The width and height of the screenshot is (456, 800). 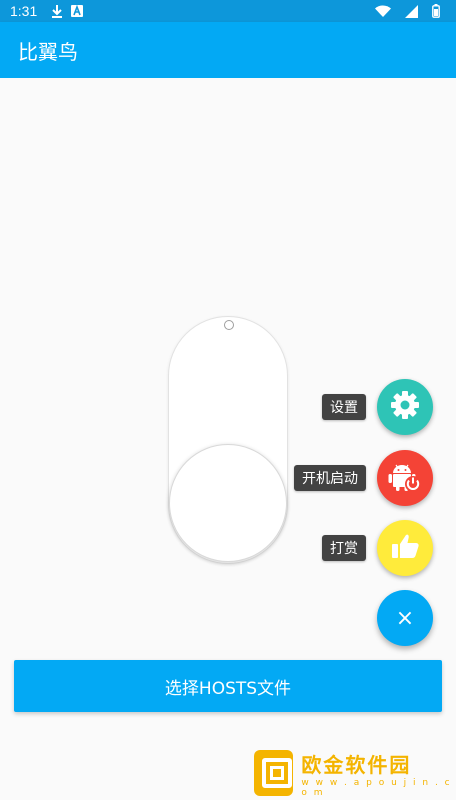 I want to click on watermark-url: w w w . a p o u j i n . c o m, so click(x=376, y=787).